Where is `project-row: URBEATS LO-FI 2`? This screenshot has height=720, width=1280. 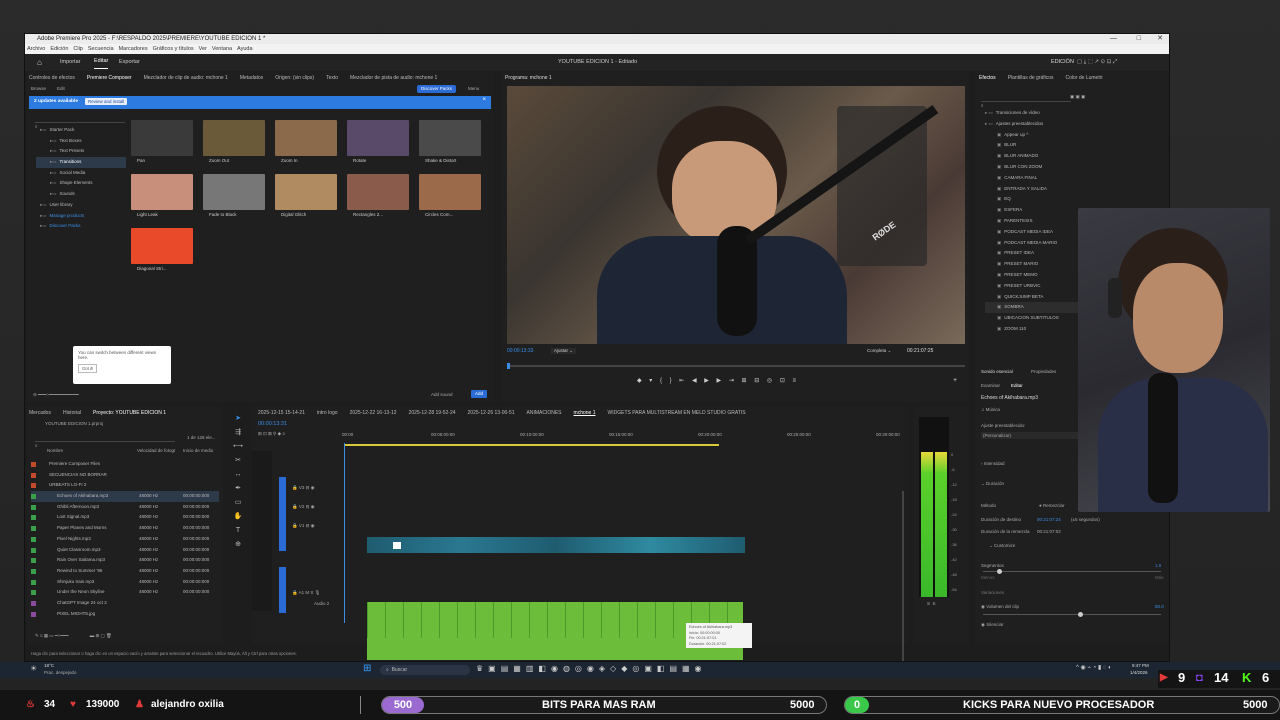
project-row: URBEATS LO-FI 2 is located at coordinates (125, 485).